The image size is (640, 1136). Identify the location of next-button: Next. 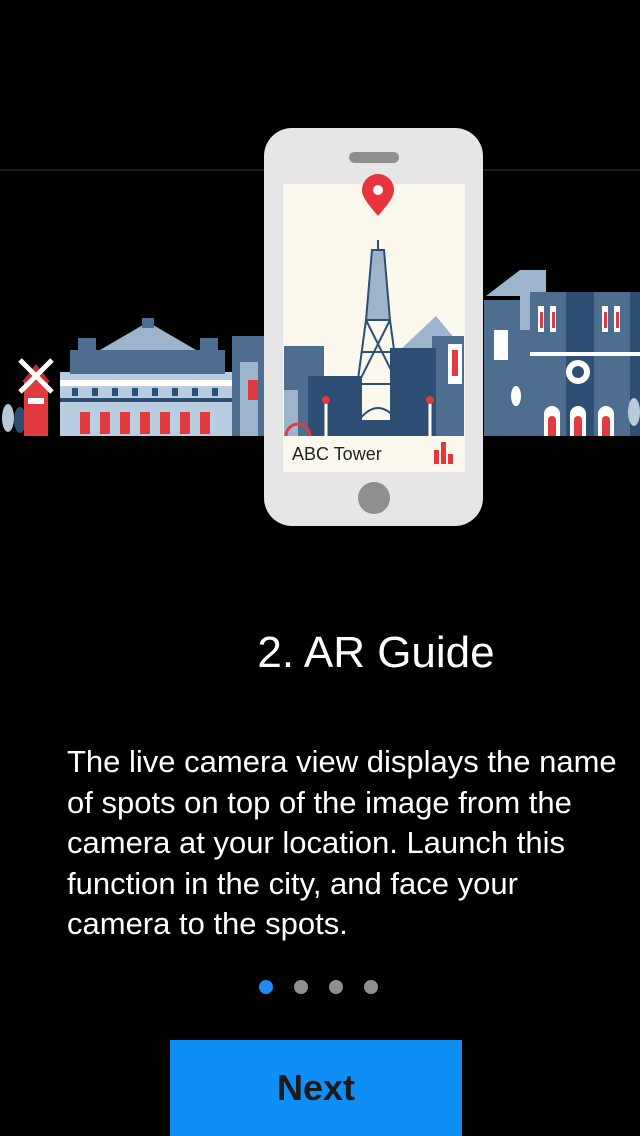
(316, 1088).